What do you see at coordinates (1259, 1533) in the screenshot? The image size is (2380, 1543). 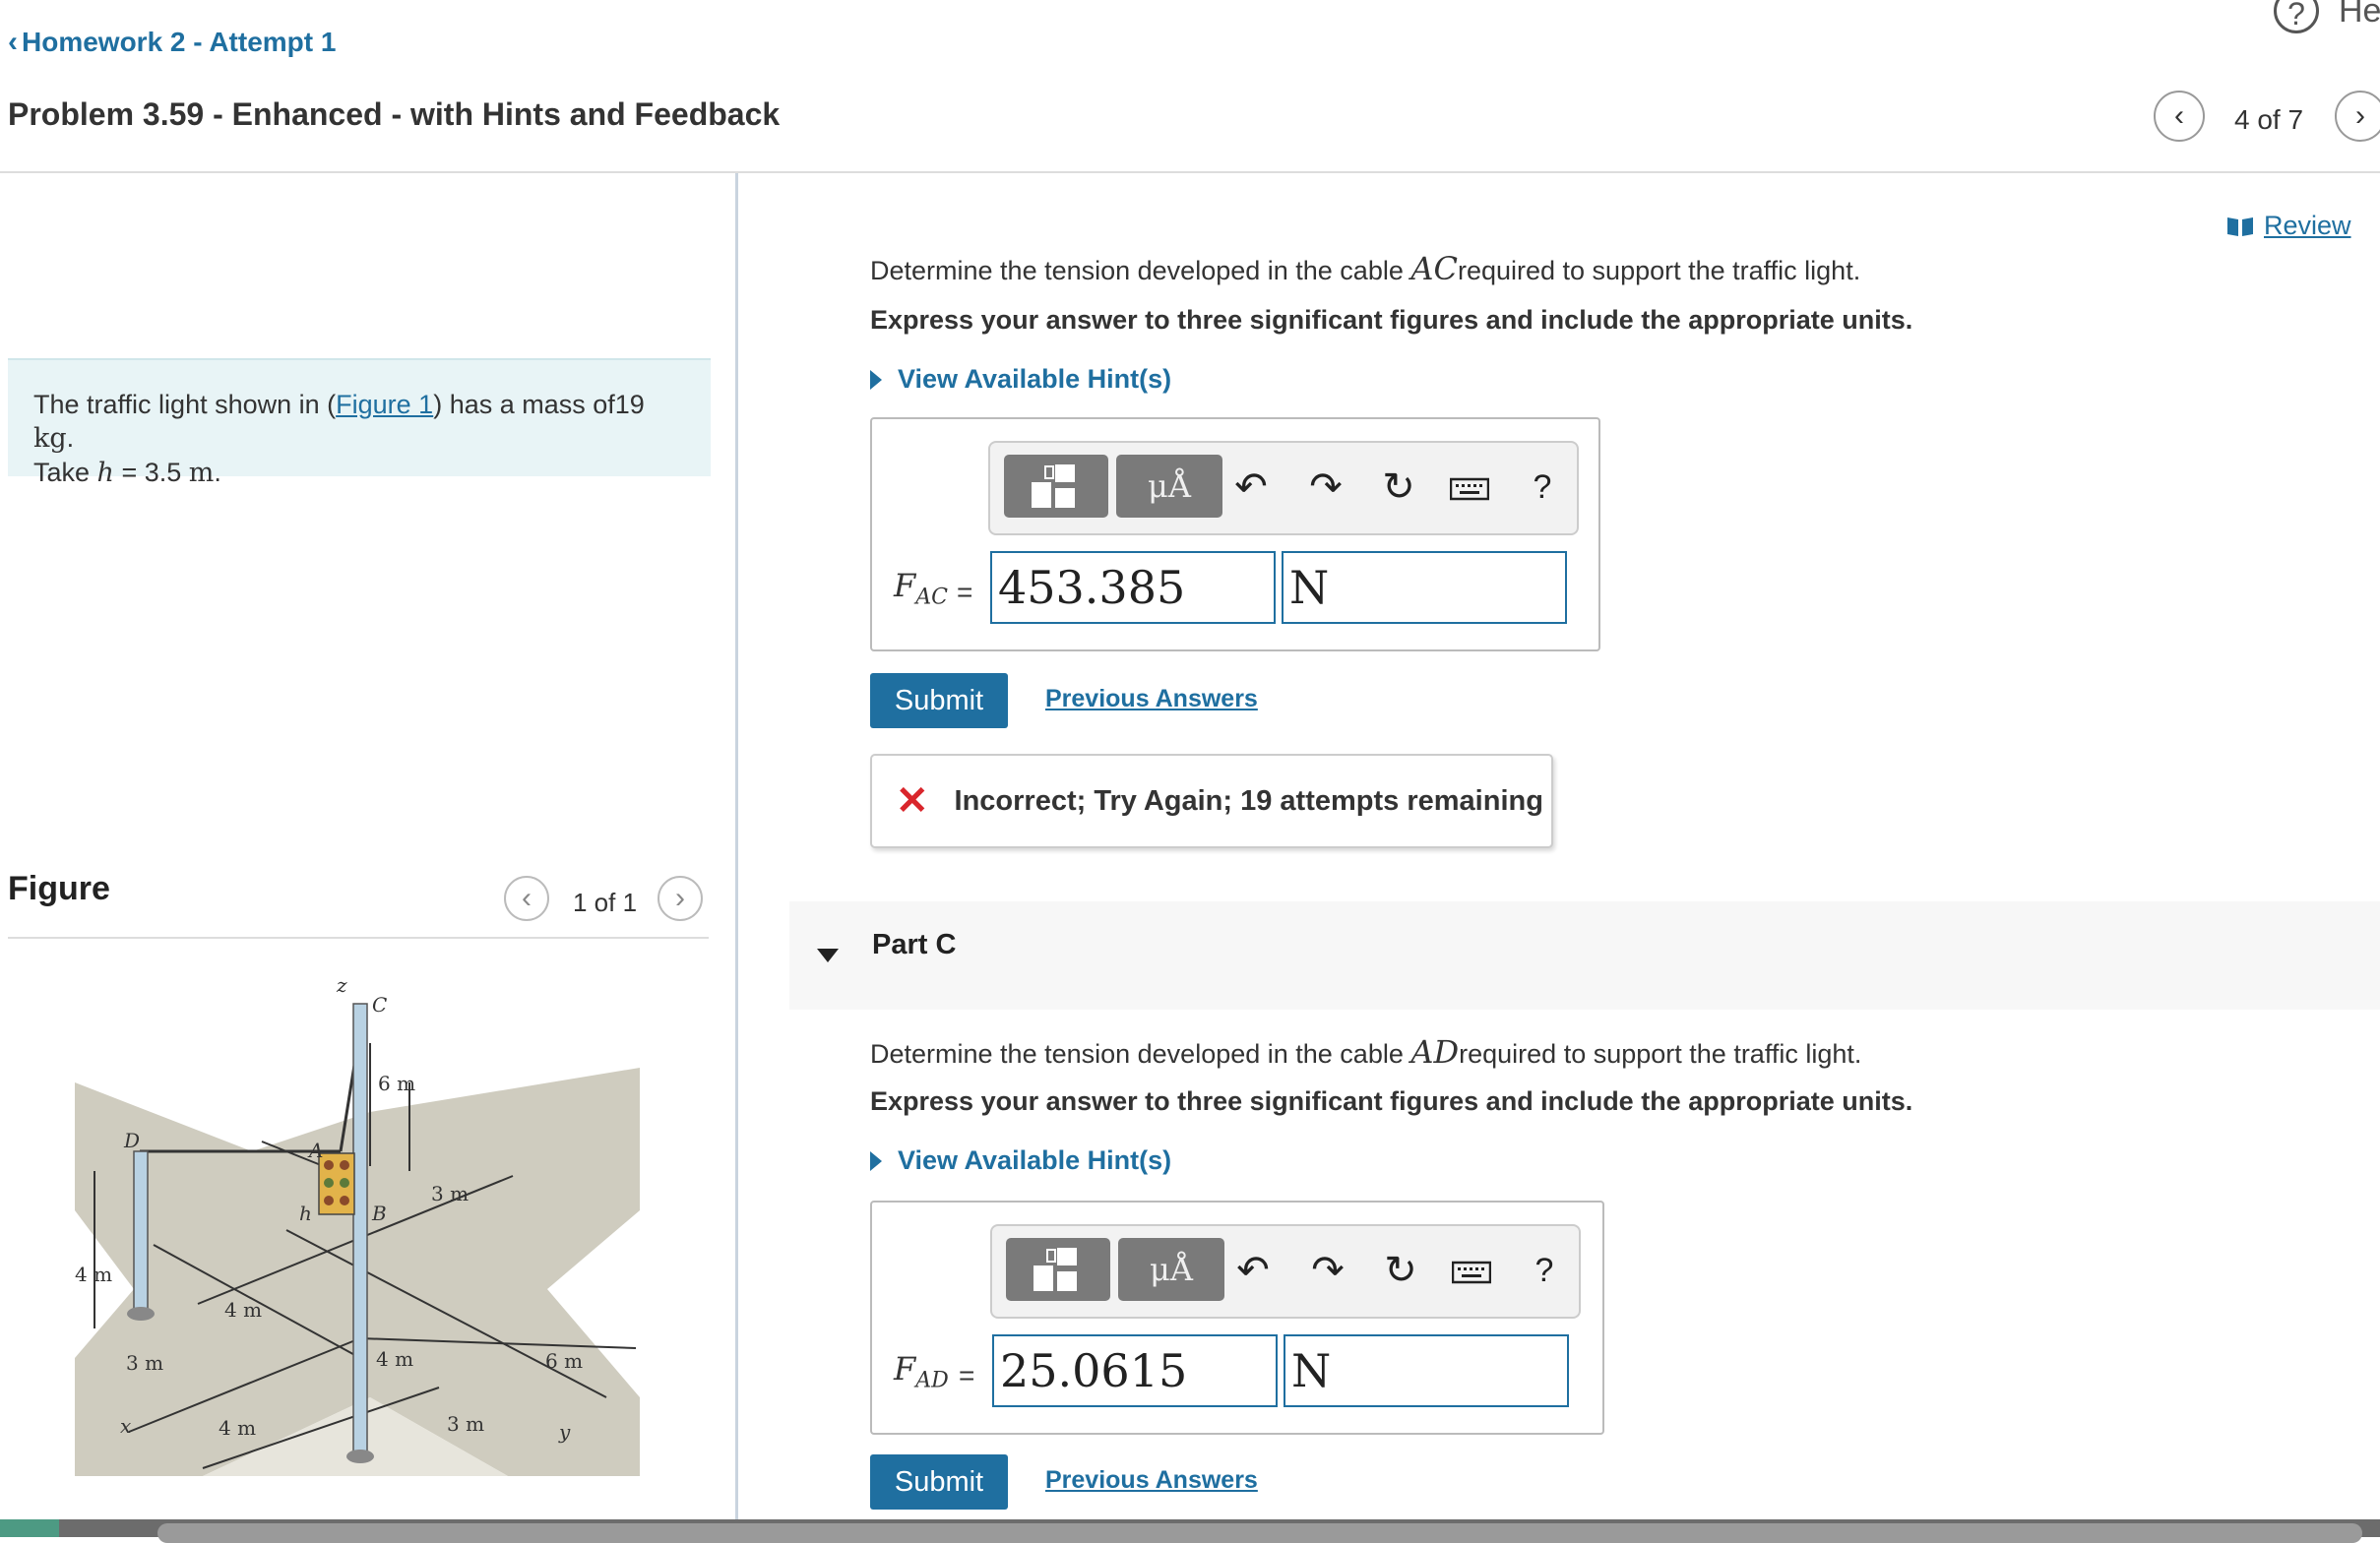 I see `taskbar-dock` at bounding box center [1259, 1533].